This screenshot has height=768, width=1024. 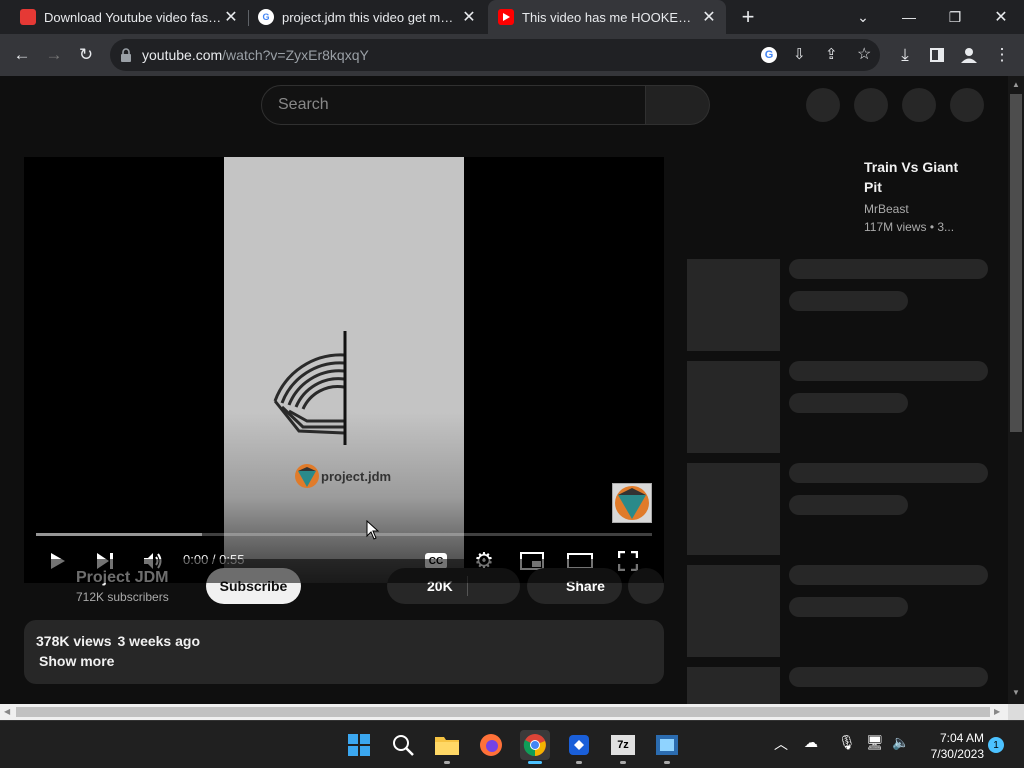 I want to click on tab-search-chevron-icon: ⌄, so click(x=863, y=17).